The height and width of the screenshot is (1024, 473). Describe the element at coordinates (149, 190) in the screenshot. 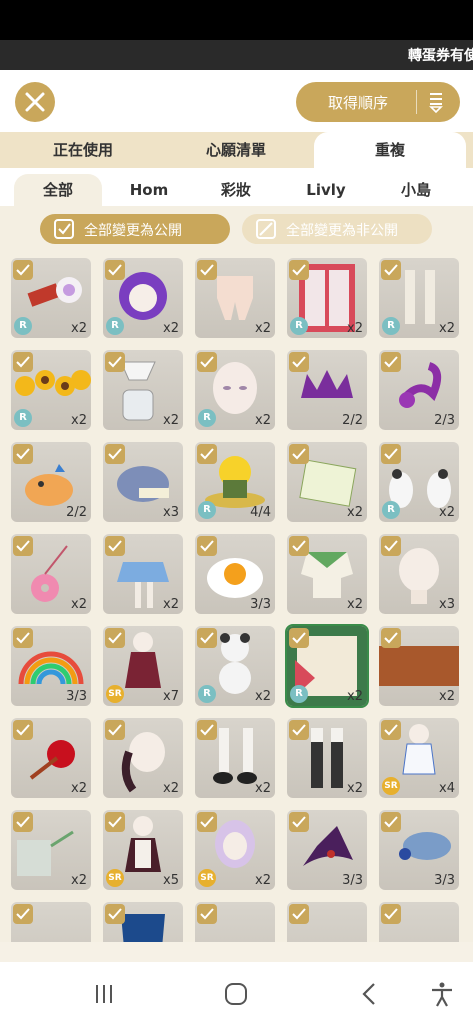

I see `tab-hom: Hom` at that location.